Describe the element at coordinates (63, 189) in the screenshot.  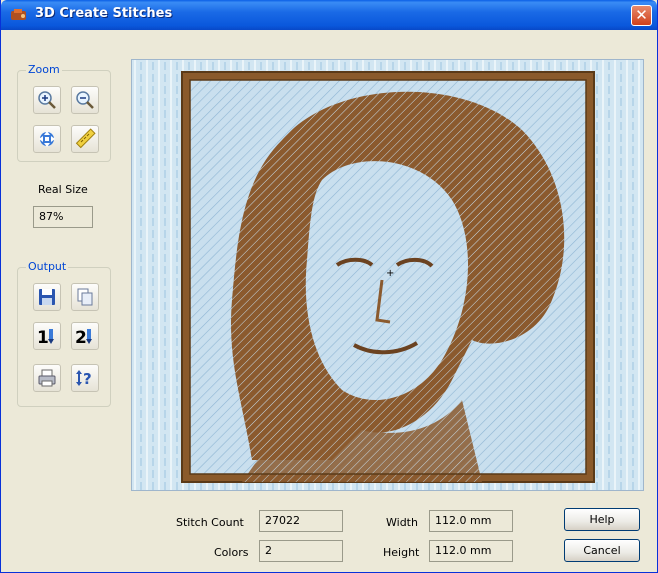
I see `real-size-label: Real Size` at that location.